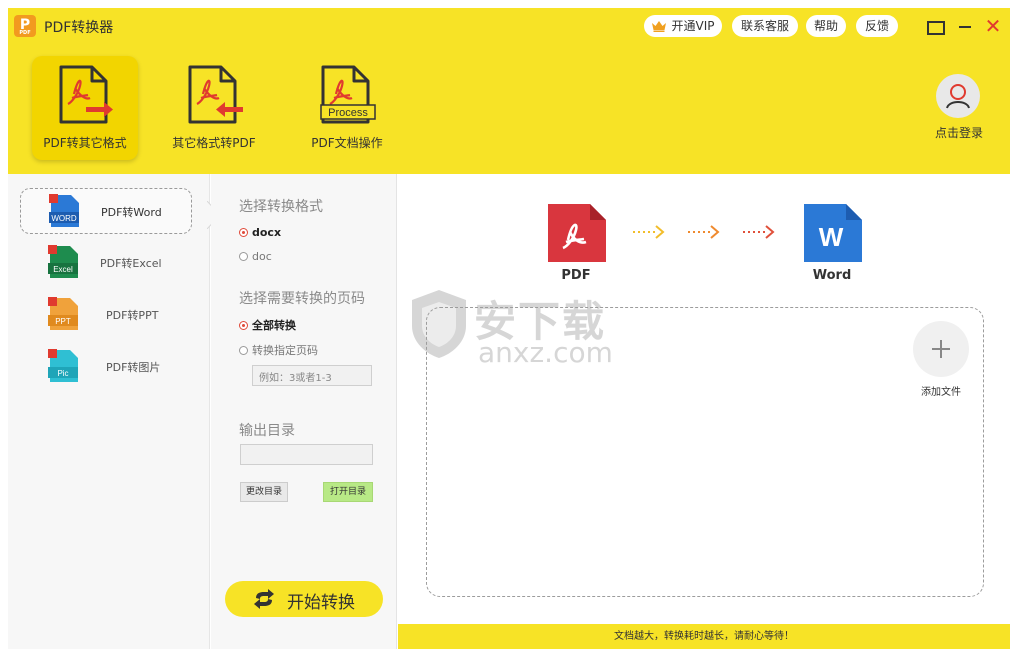 Image resolution: width=1014 pixels, height=657 pixels. Describe the element at coordinates (577, 233) in the screenshot. I see `pdf-big-icon` at that location.